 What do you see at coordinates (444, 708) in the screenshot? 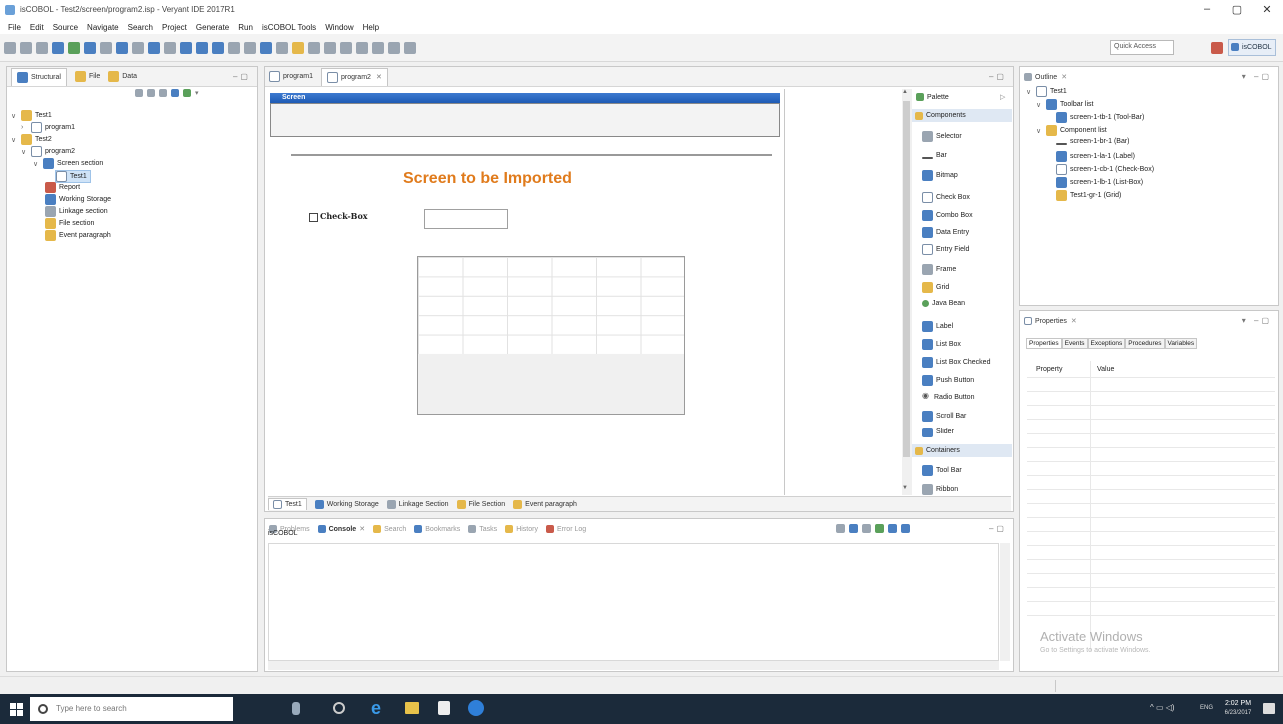
I see `store-icon` at bounding box center [444, 708].